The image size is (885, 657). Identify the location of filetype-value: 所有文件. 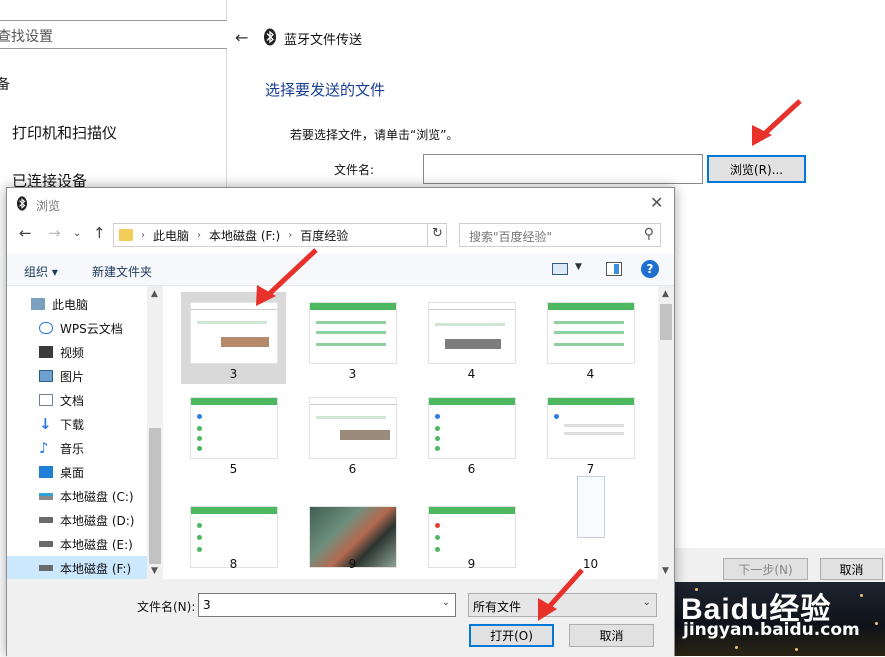
(497, 607).